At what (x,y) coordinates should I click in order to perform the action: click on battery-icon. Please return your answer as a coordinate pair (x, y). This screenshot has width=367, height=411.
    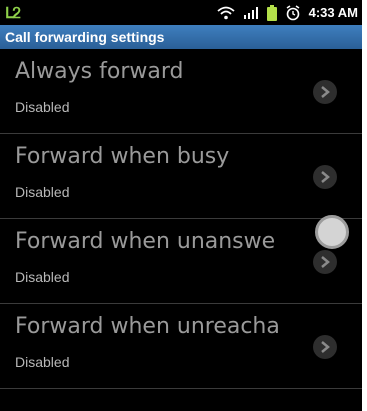
    Looking at the image, I should click on (271, 12).